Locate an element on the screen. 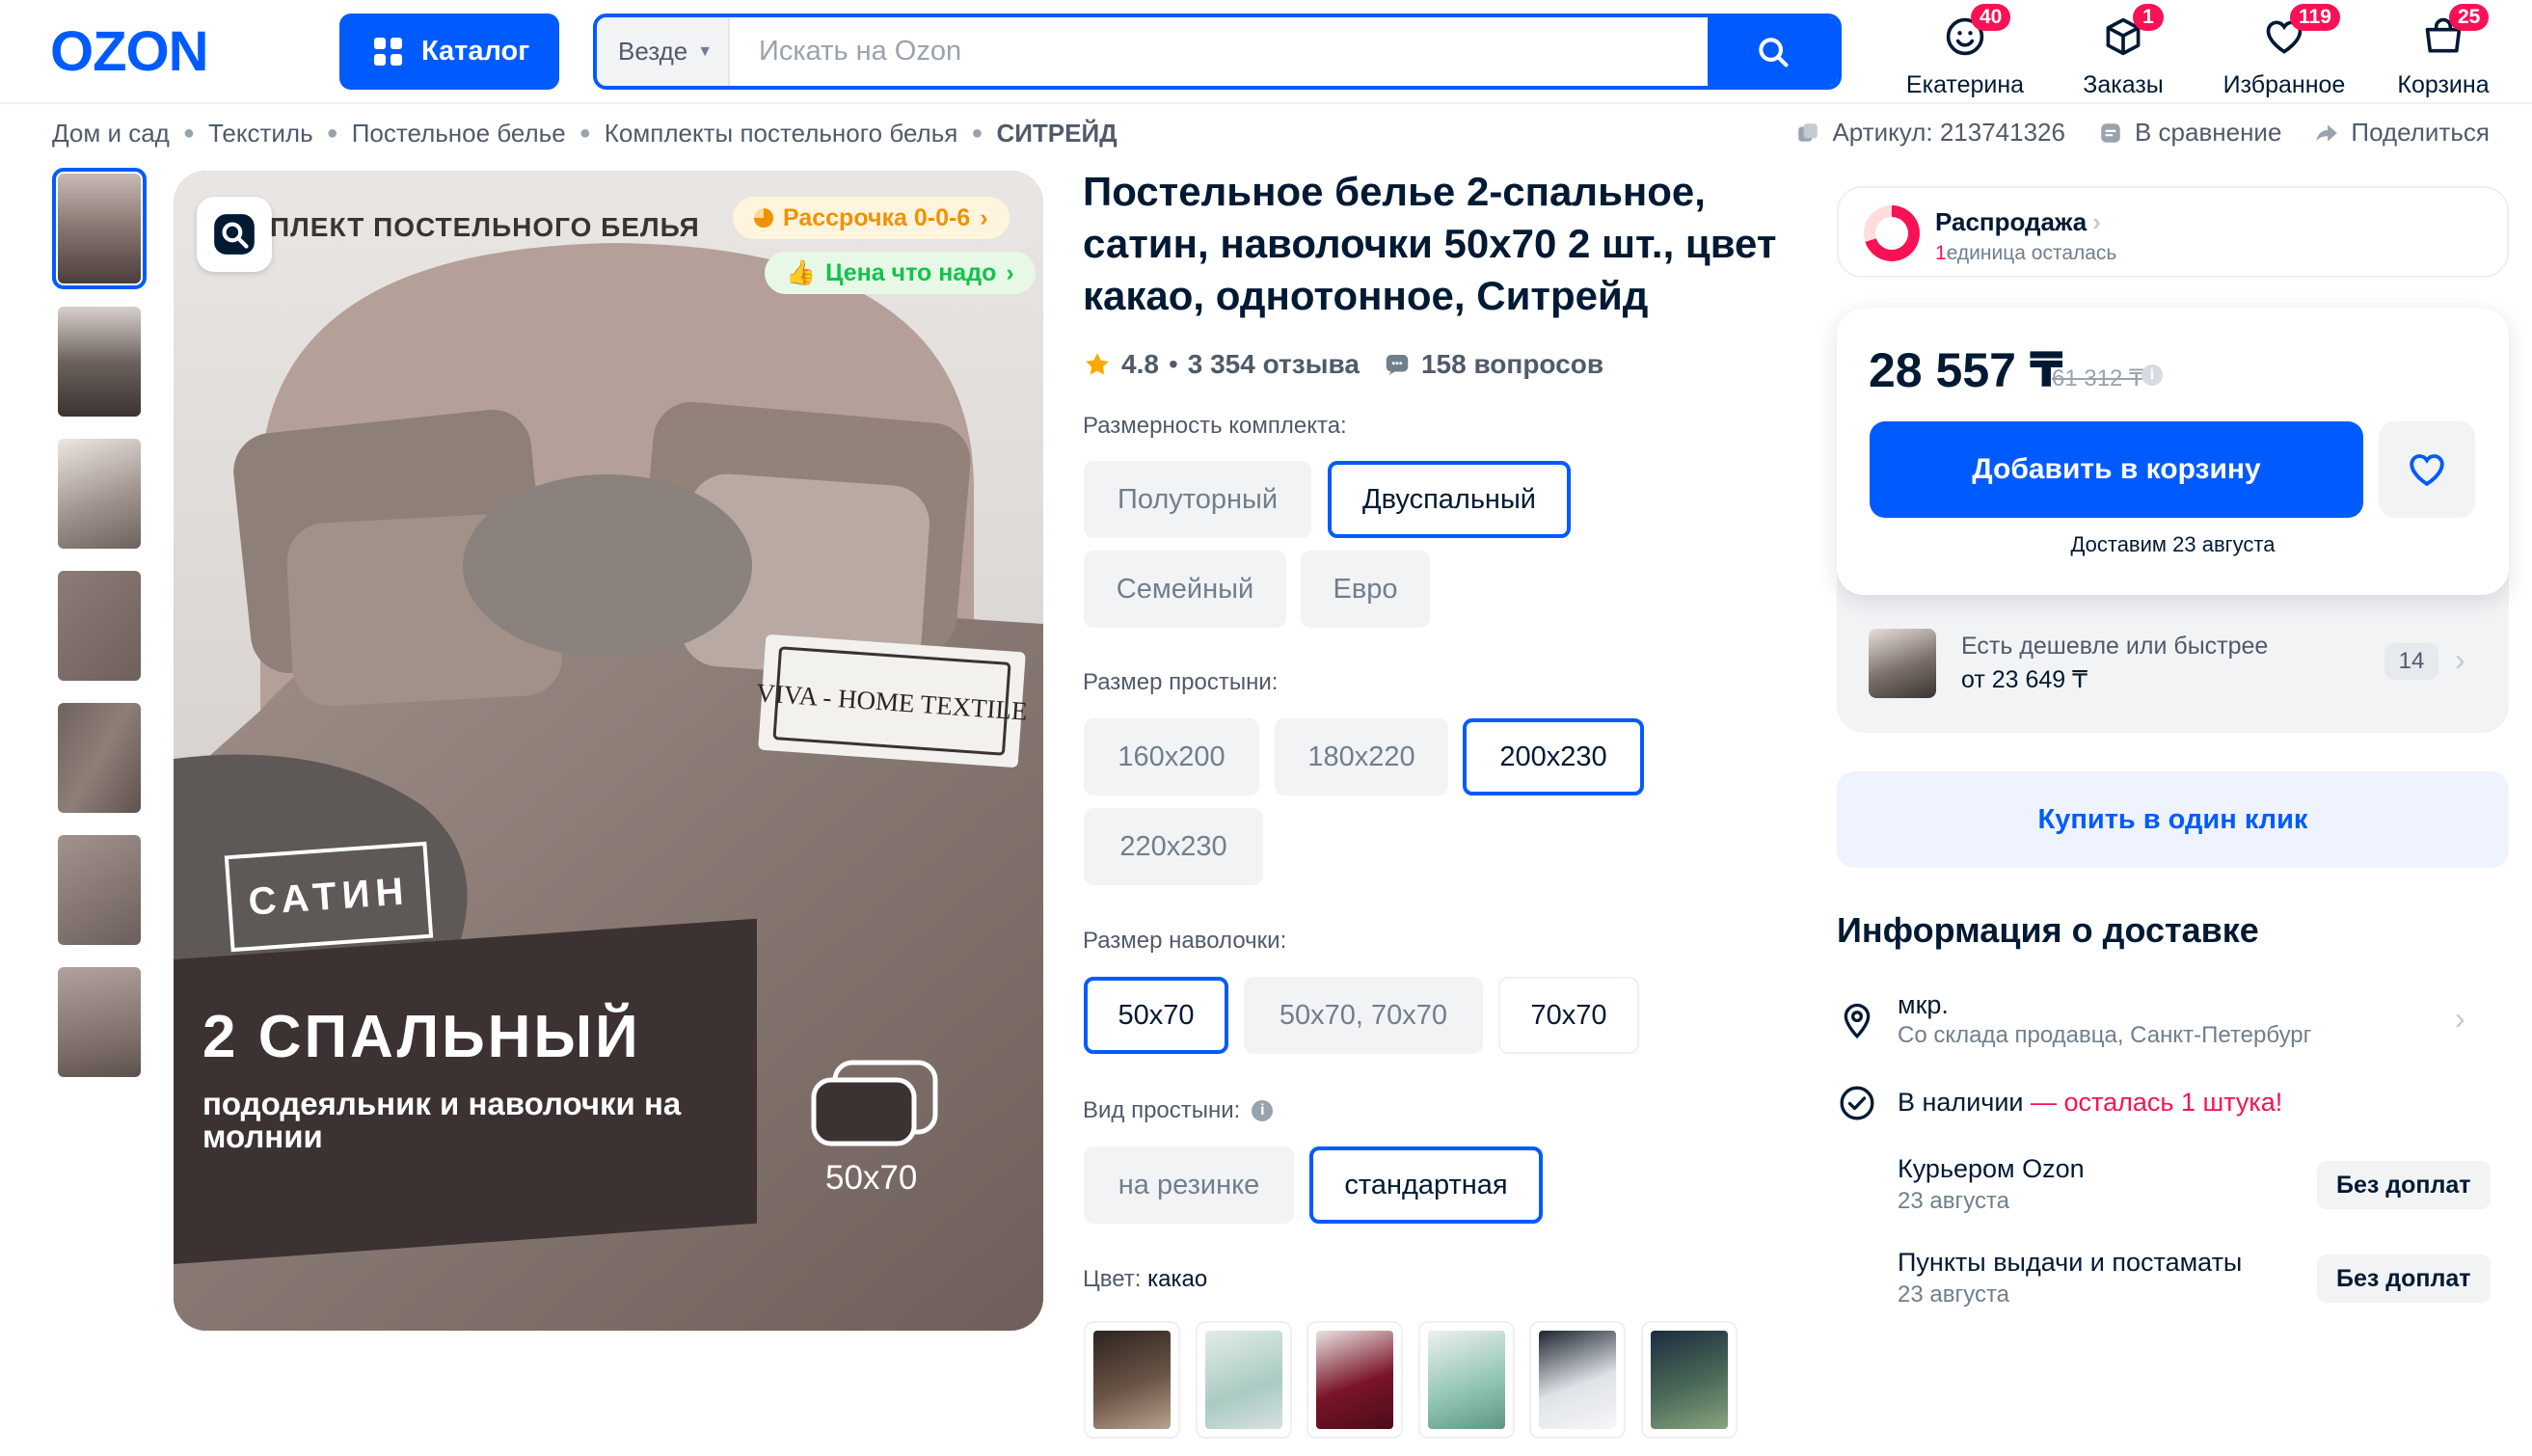 This screenshot has height=1456, width=2532. set-size-option: Семейный is located at coordinates (1185, 589).